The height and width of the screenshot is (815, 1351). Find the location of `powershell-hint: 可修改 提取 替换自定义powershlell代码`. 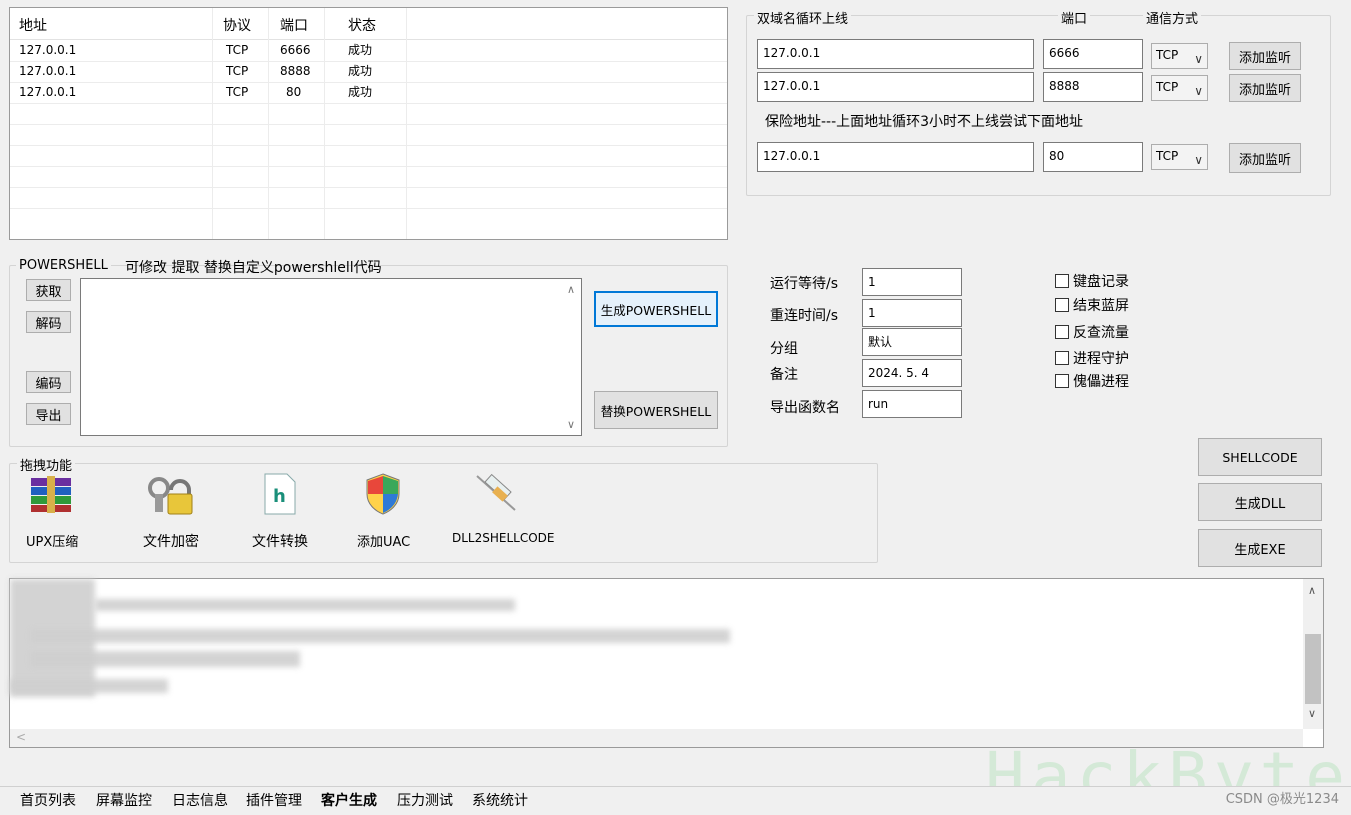

powershell-hint: 可修改 提取 替换自定义powershlell代码 is located at coordinates (253, 268).